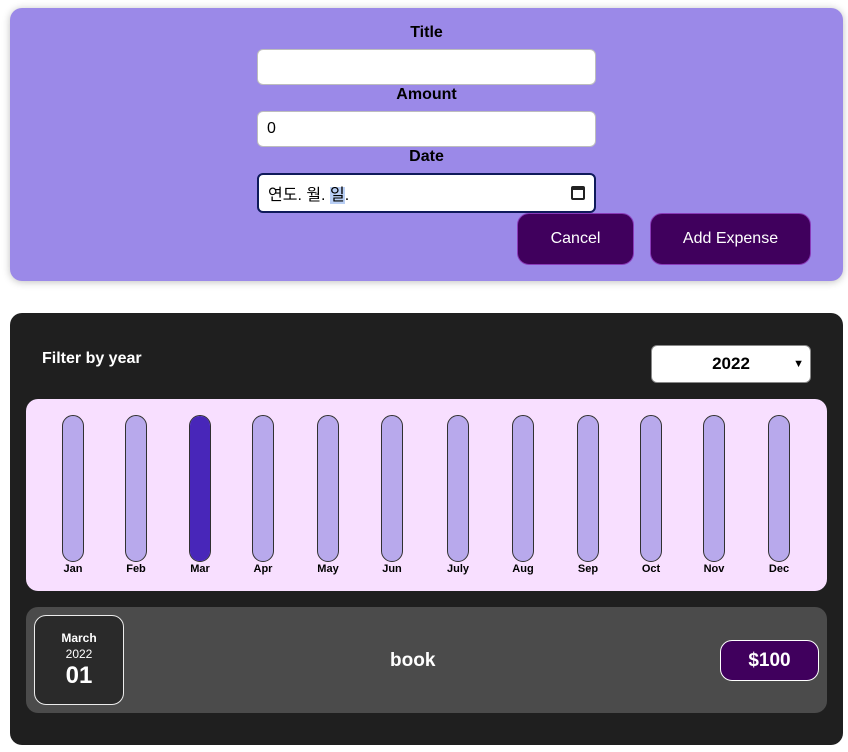 This screenshot has width=848, height=752. Describe the element at coordinates (73, 488) in the screenshot. I see `chart-bar-jan` at that location.